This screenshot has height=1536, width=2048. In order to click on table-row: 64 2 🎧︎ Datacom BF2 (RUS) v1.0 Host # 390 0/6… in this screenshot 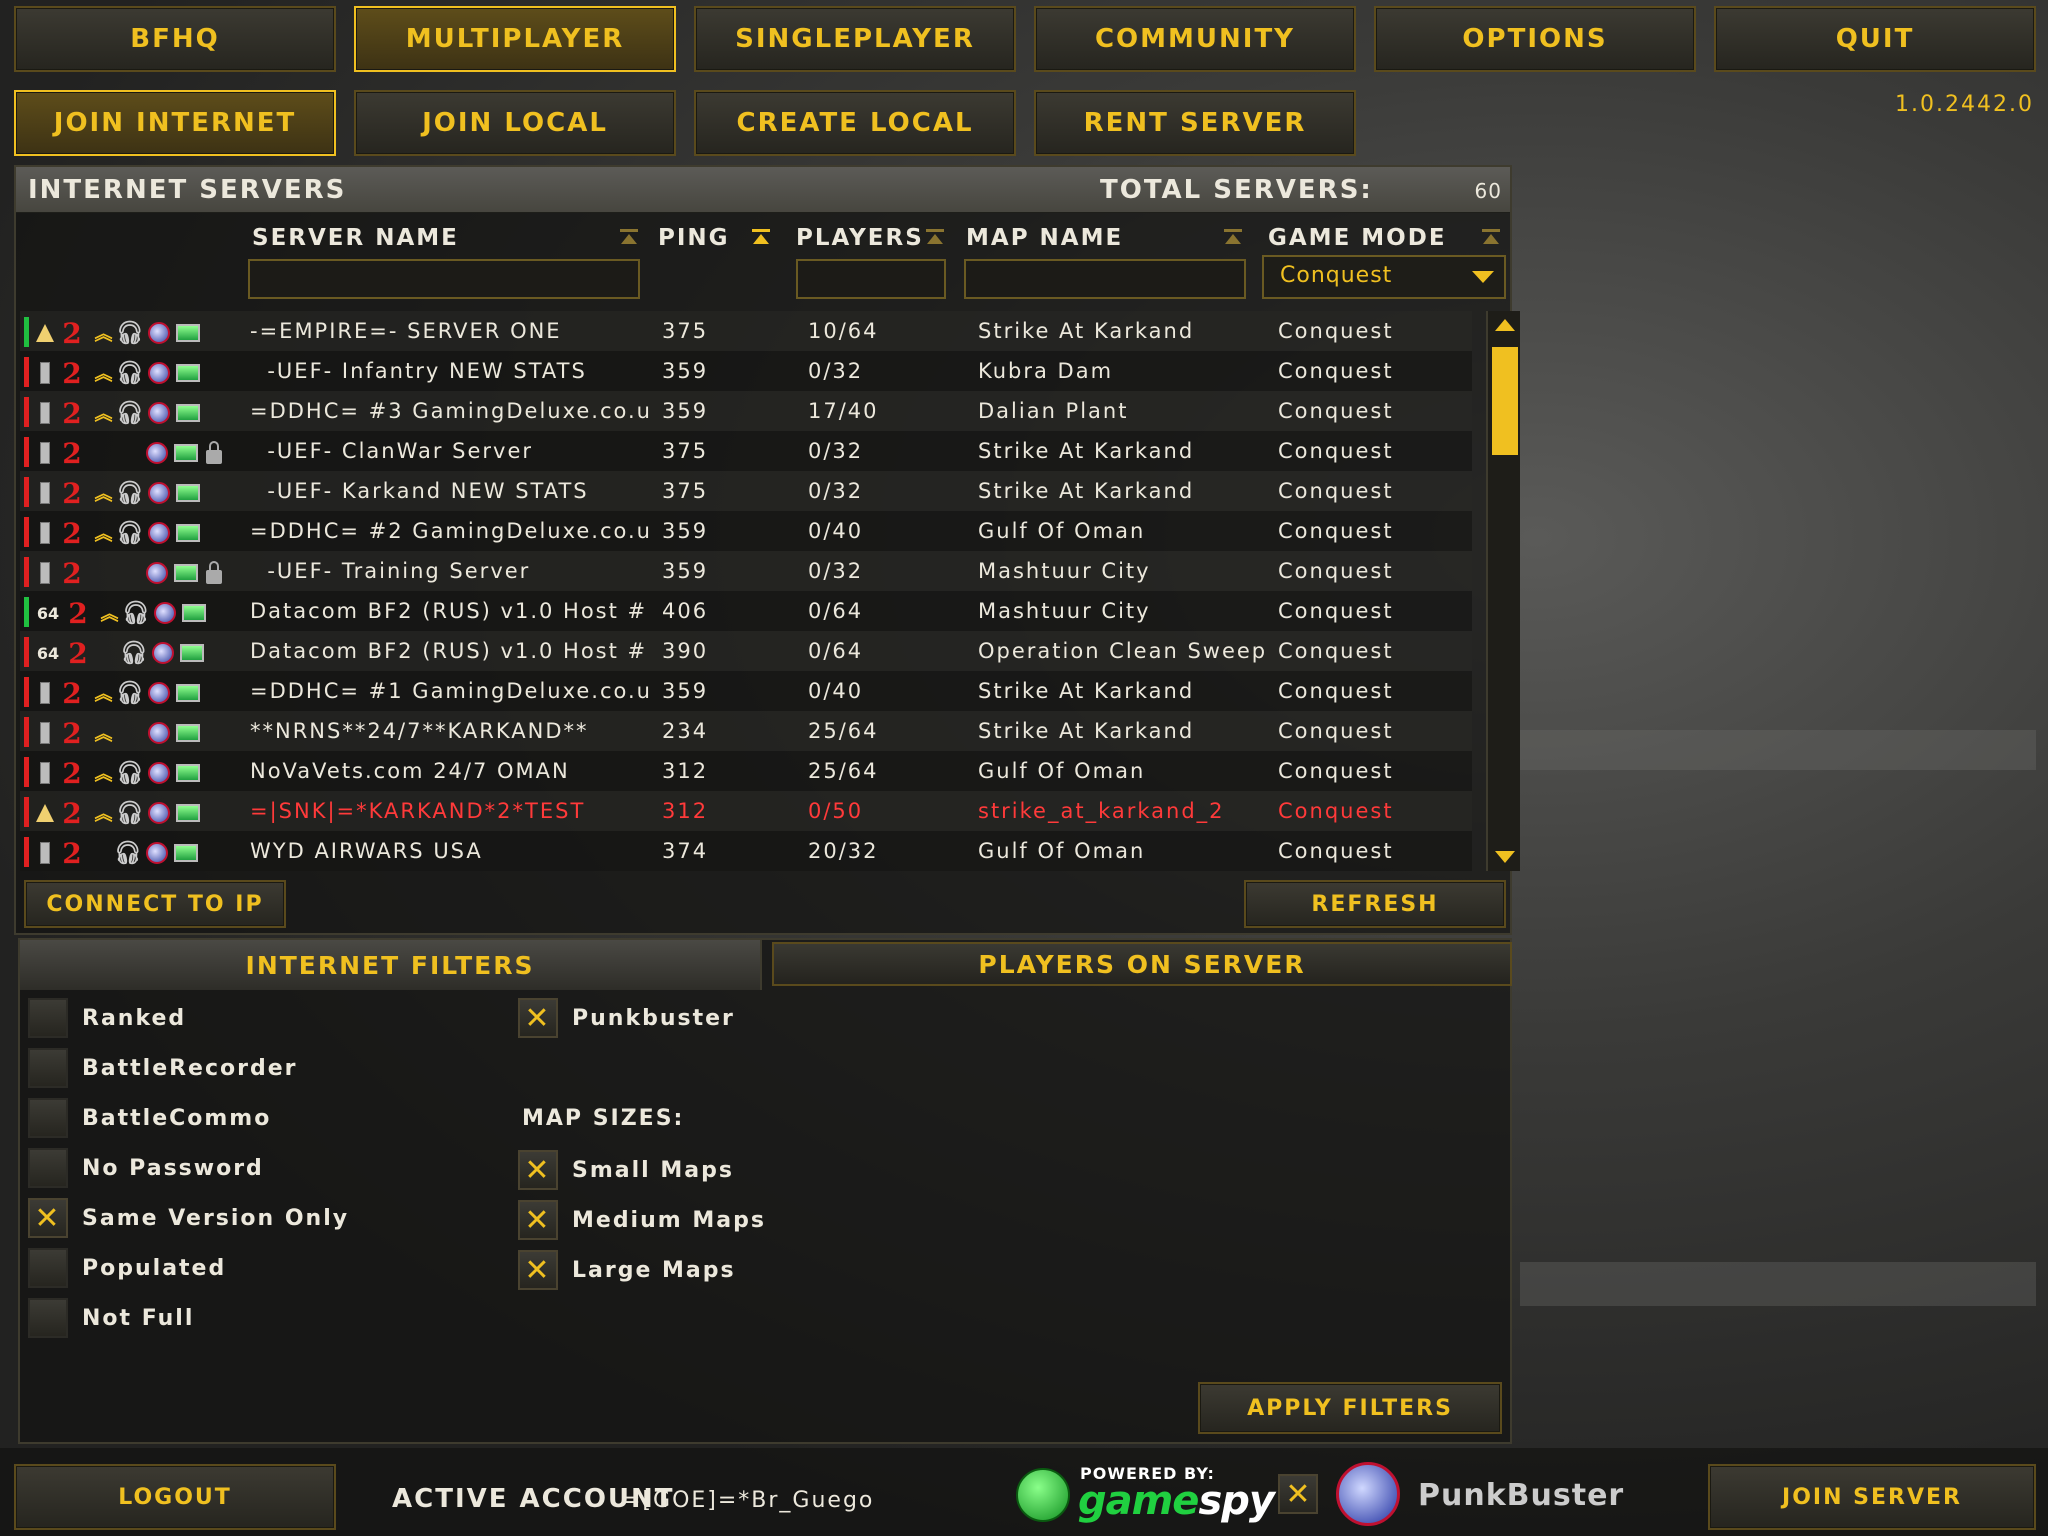, I will do `click(746, 651)`.